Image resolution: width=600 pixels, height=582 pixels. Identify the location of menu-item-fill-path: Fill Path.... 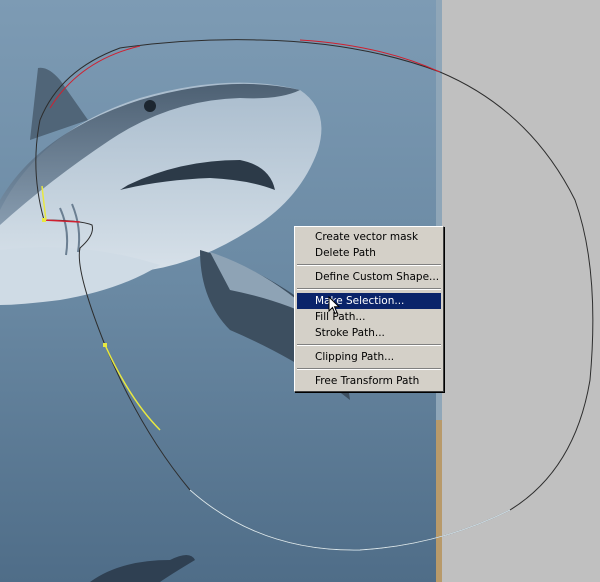
(369, 317).